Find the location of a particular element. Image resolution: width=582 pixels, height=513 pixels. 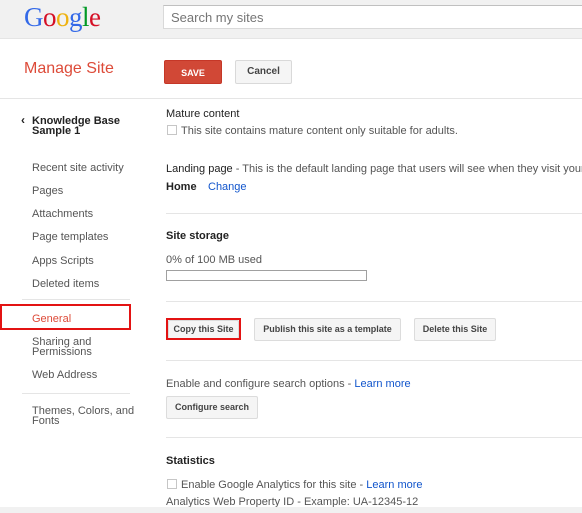

sidebar-item-sharing: Sharing and Permissions is located at coordinates (72, 347).